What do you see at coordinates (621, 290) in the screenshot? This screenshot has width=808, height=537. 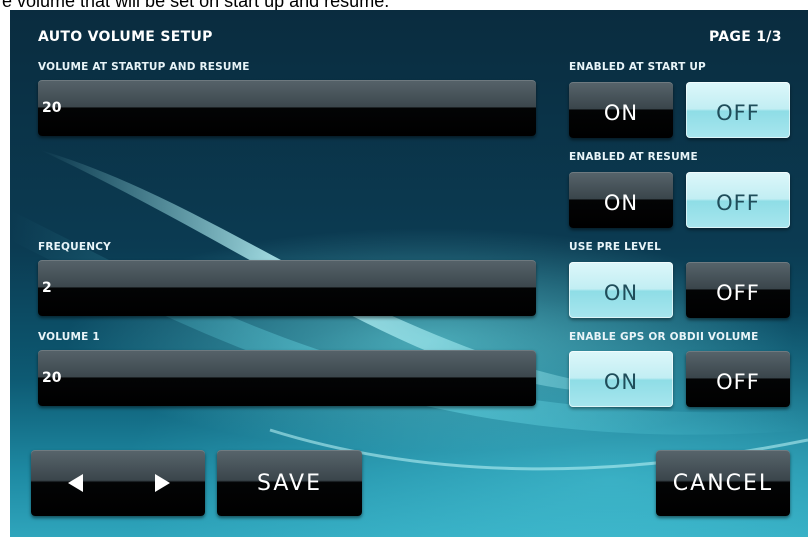 I see `pre-level-on-button: ON` at bounding box center [621, 290].